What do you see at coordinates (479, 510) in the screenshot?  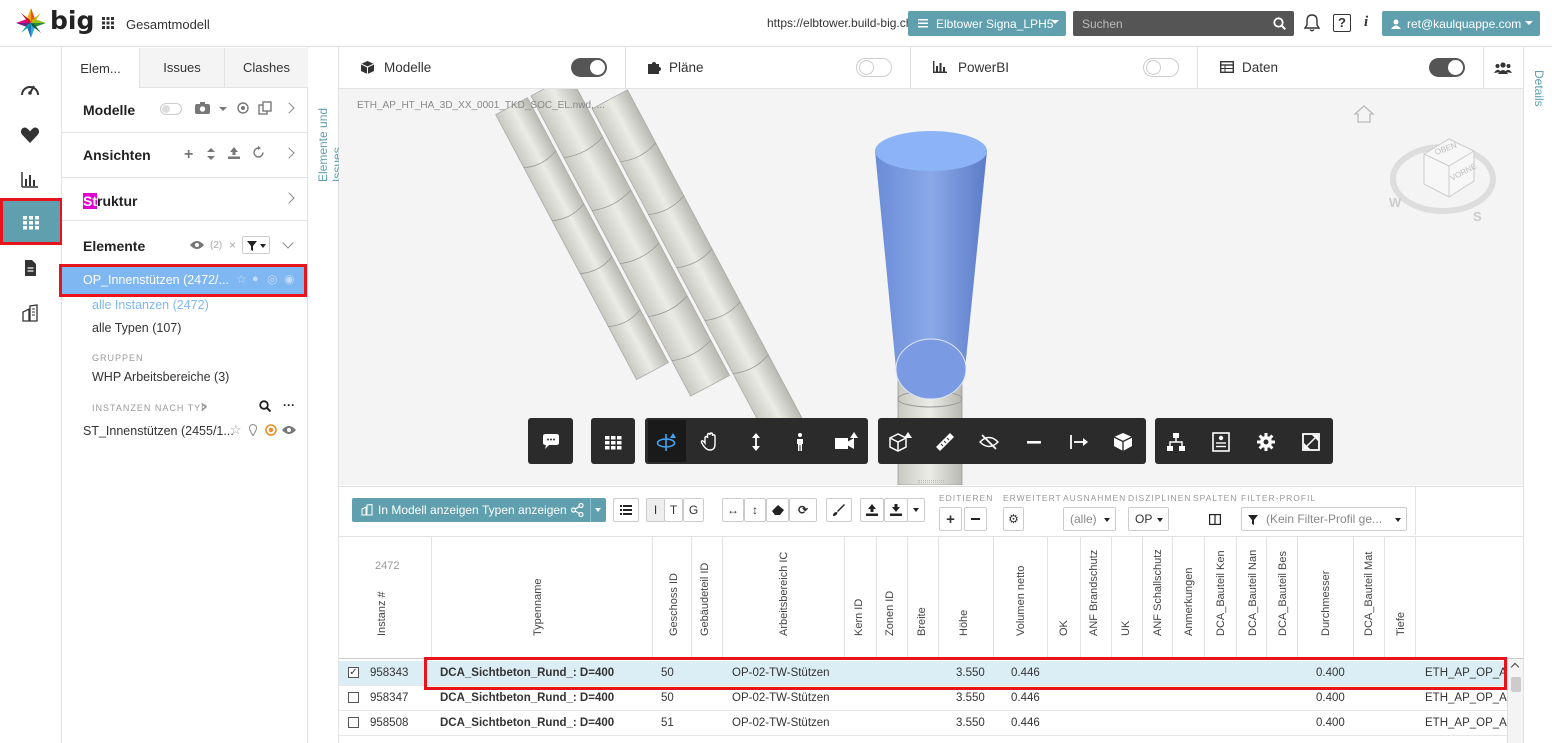 I see `show-in-model-button: In Modell anzeigen Typen anzeigen` at bounding box center [479, 510].